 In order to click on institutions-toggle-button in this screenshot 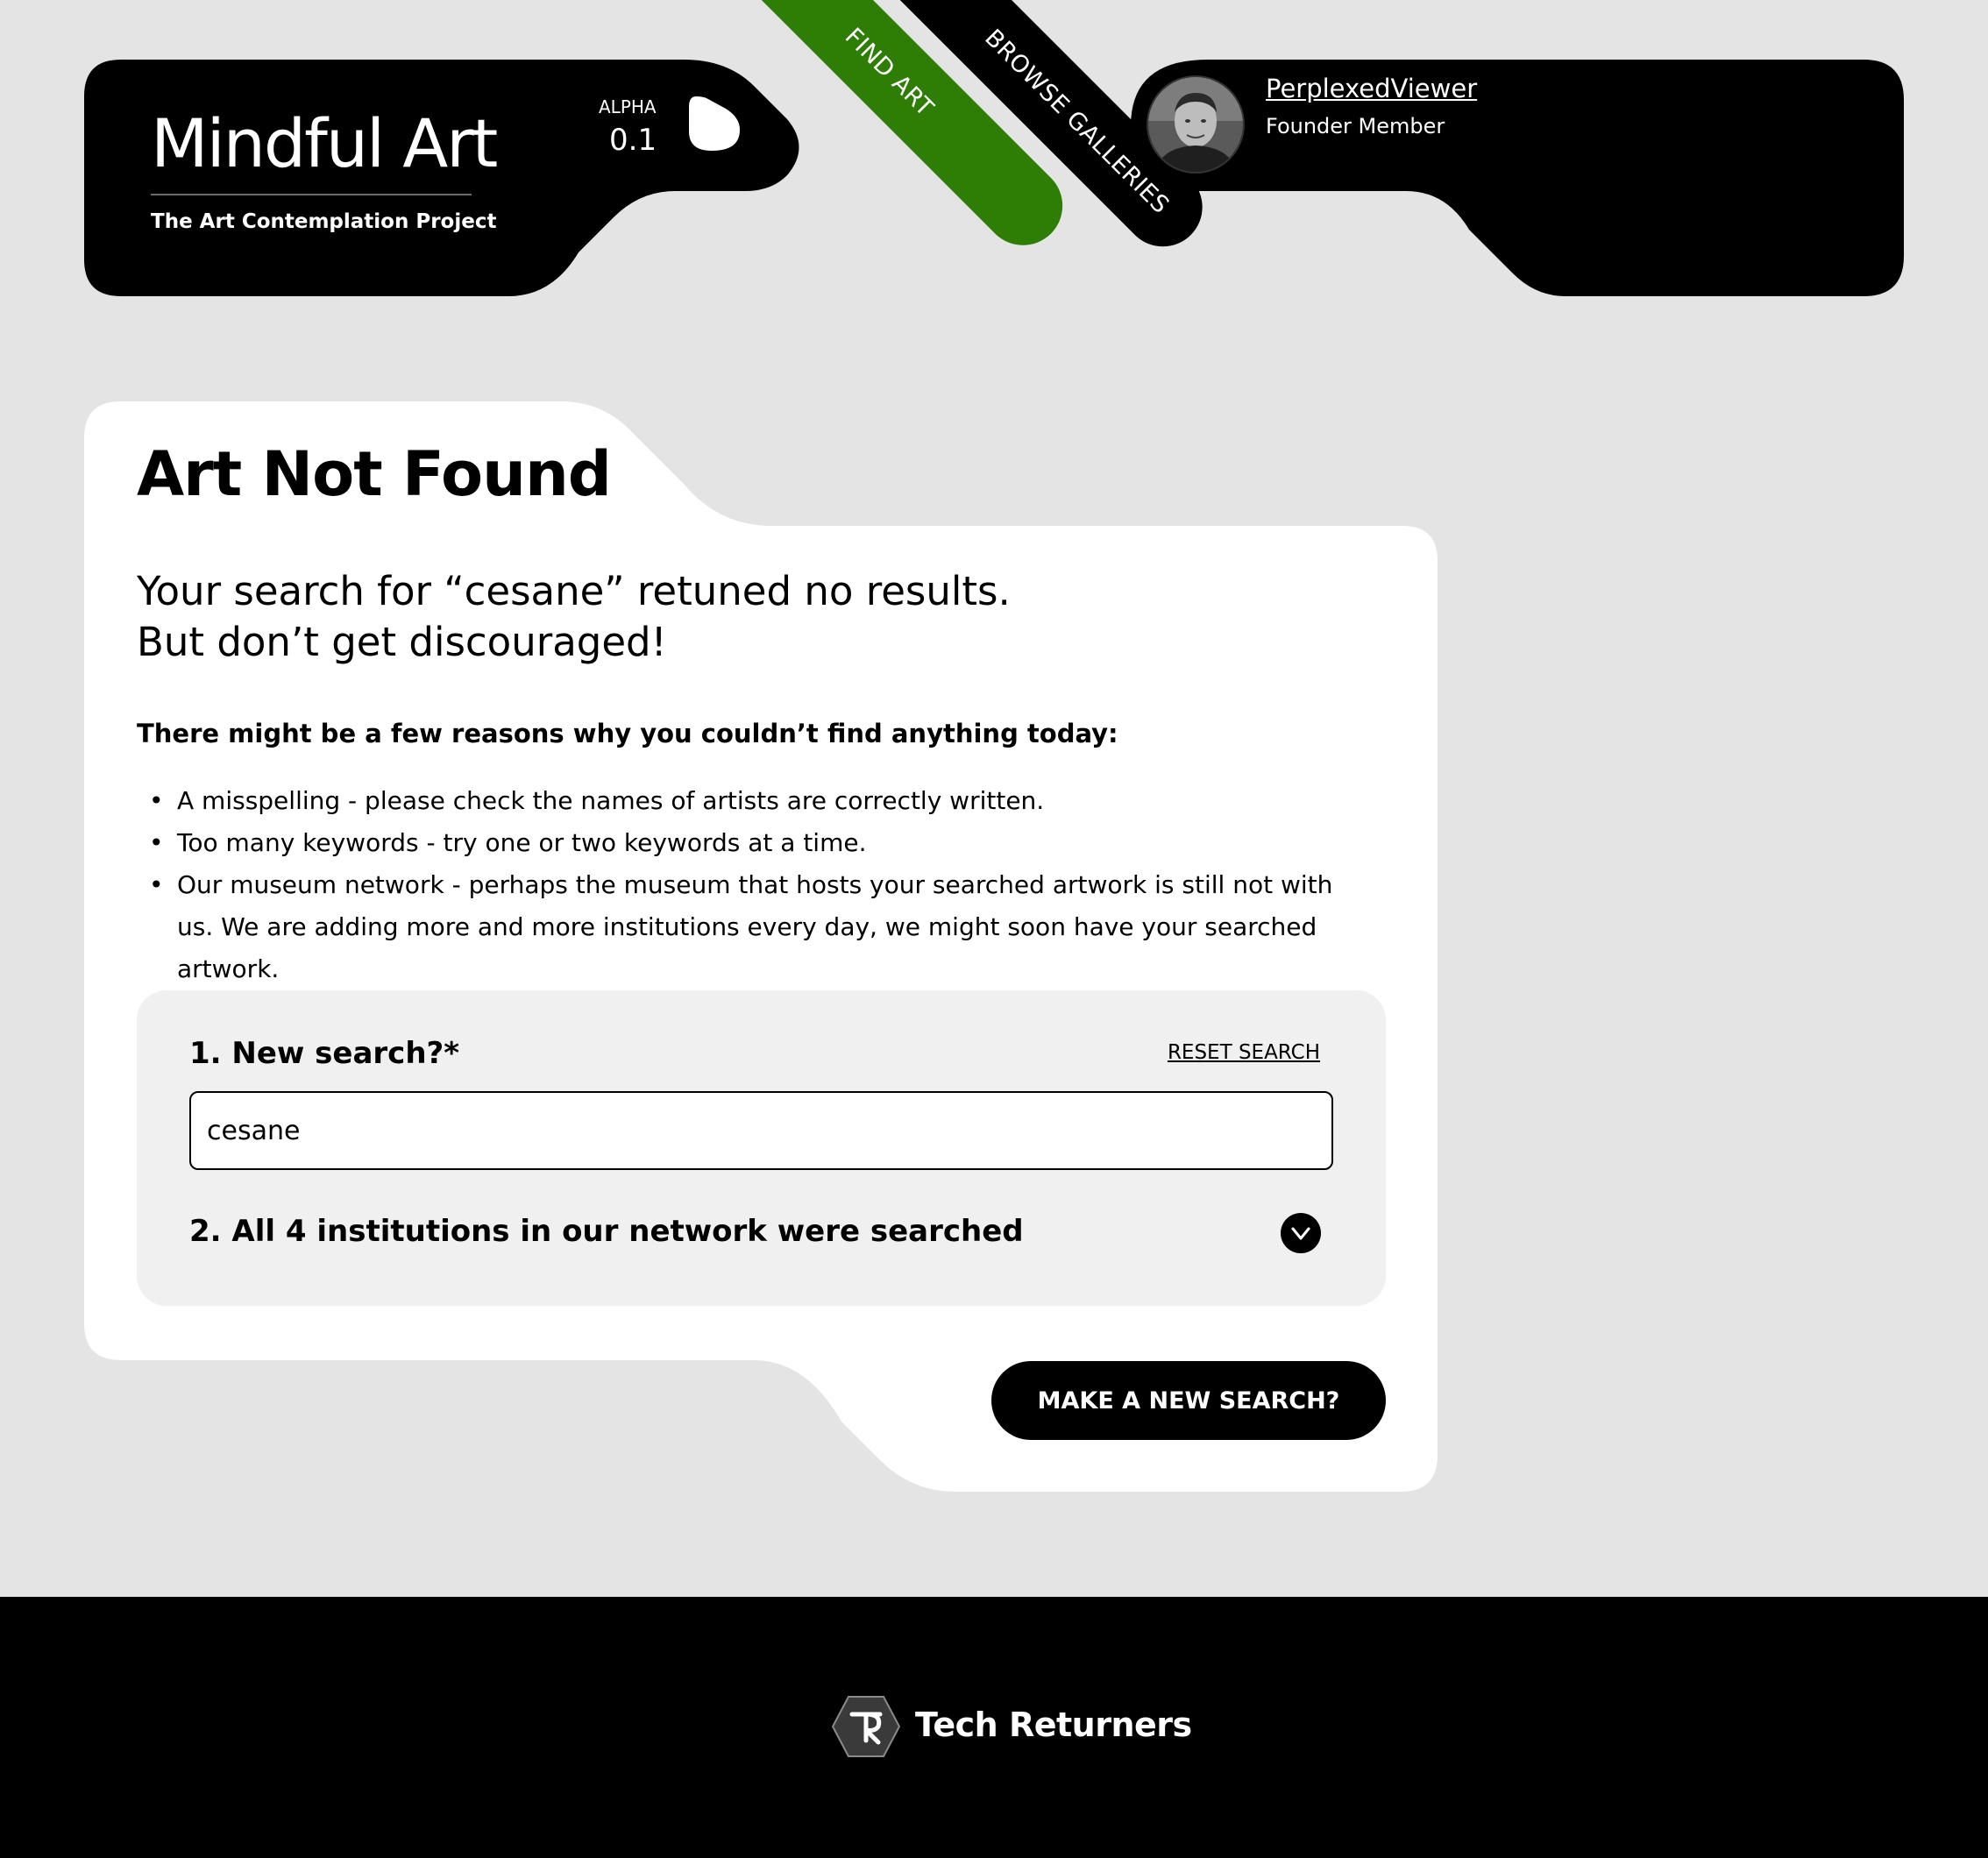, I will do `click(1301, 1233)`.